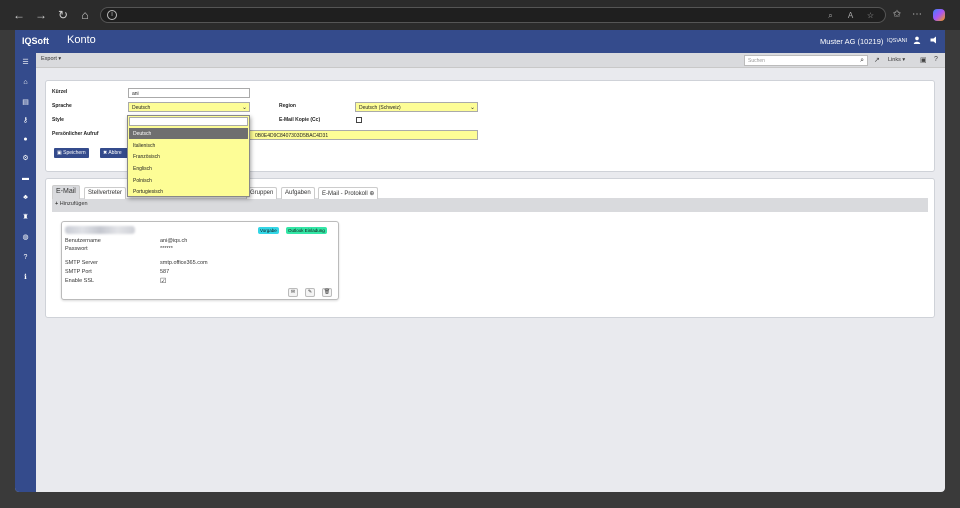  What do you see at coordinates (25, 120) in the screenshot?
I see `key-icon: ⚷` at bounding box center [25, 120].